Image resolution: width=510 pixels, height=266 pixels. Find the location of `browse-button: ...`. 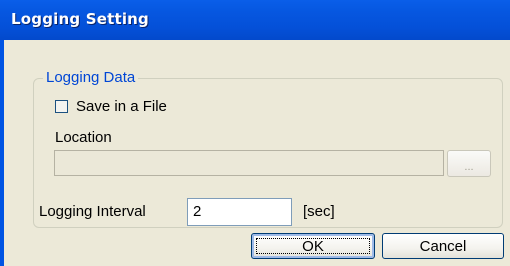

browse-button: ... is located at coordinates (469, 163).